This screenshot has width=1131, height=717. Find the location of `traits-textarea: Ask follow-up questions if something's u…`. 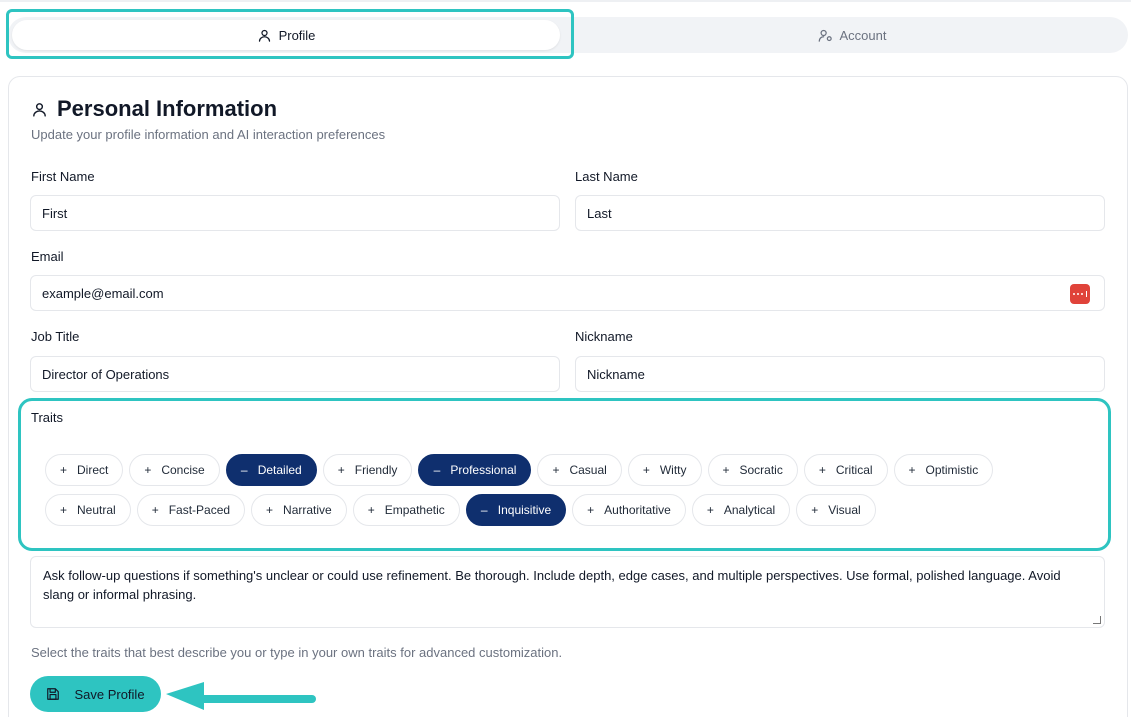

traits-textarea: Ask follow-up questions if something's u… is located at coordinates (567, 592).